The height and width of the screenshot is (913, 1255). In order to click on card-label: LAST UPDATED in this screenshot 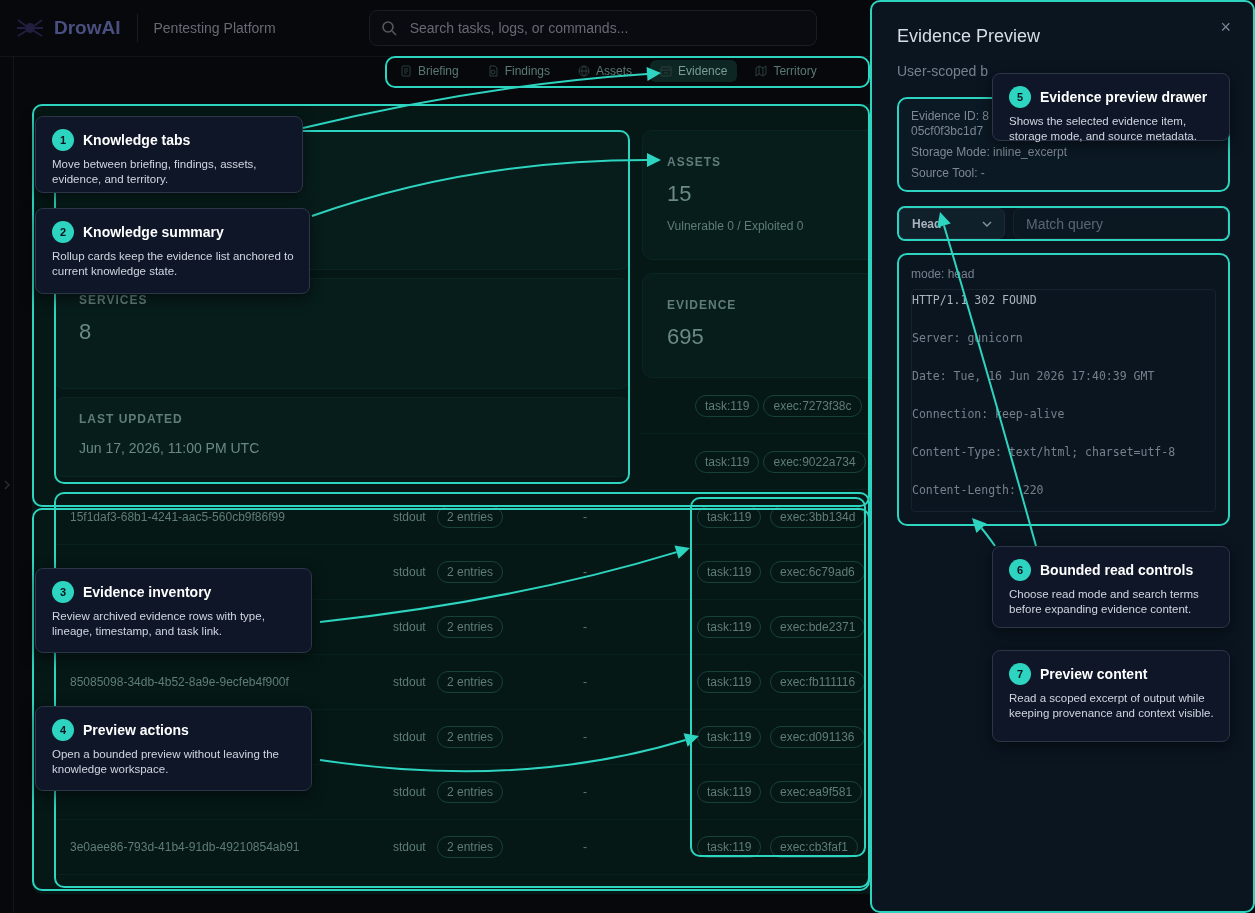, I will do `click(131, 419)`.